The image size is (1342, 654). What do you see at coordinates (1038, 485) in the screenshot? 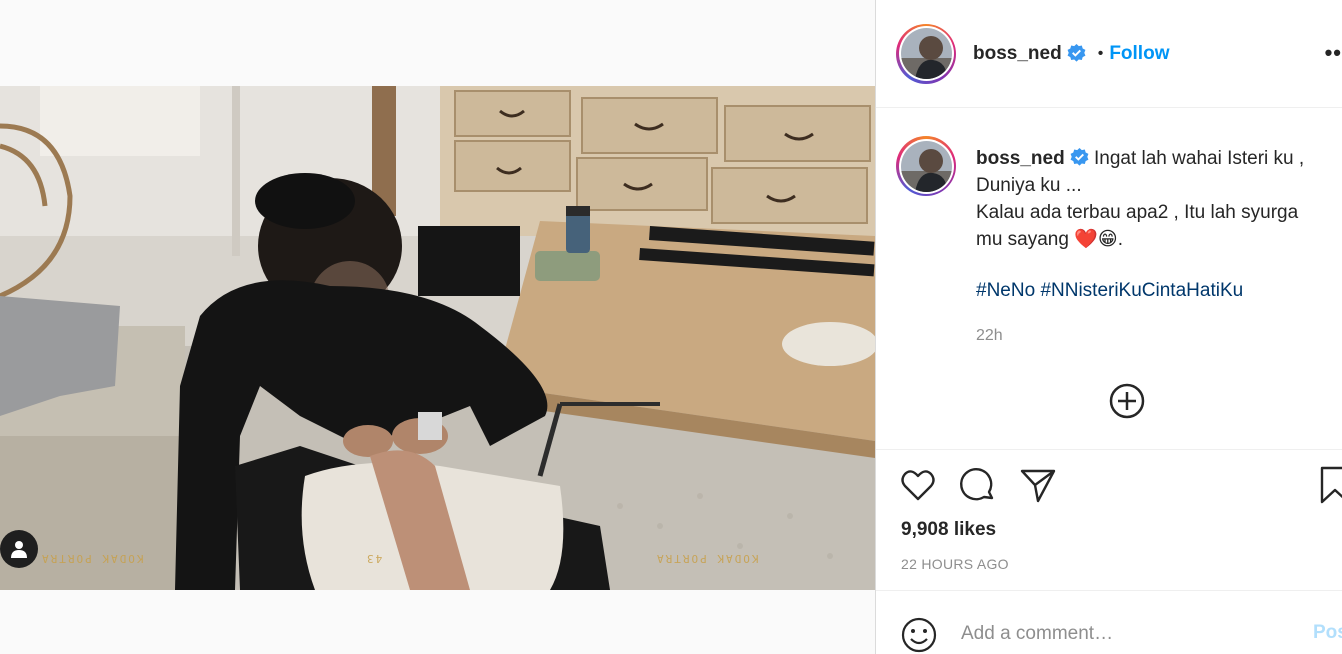
I see `share-icon` at bounding box center [1038, 485].